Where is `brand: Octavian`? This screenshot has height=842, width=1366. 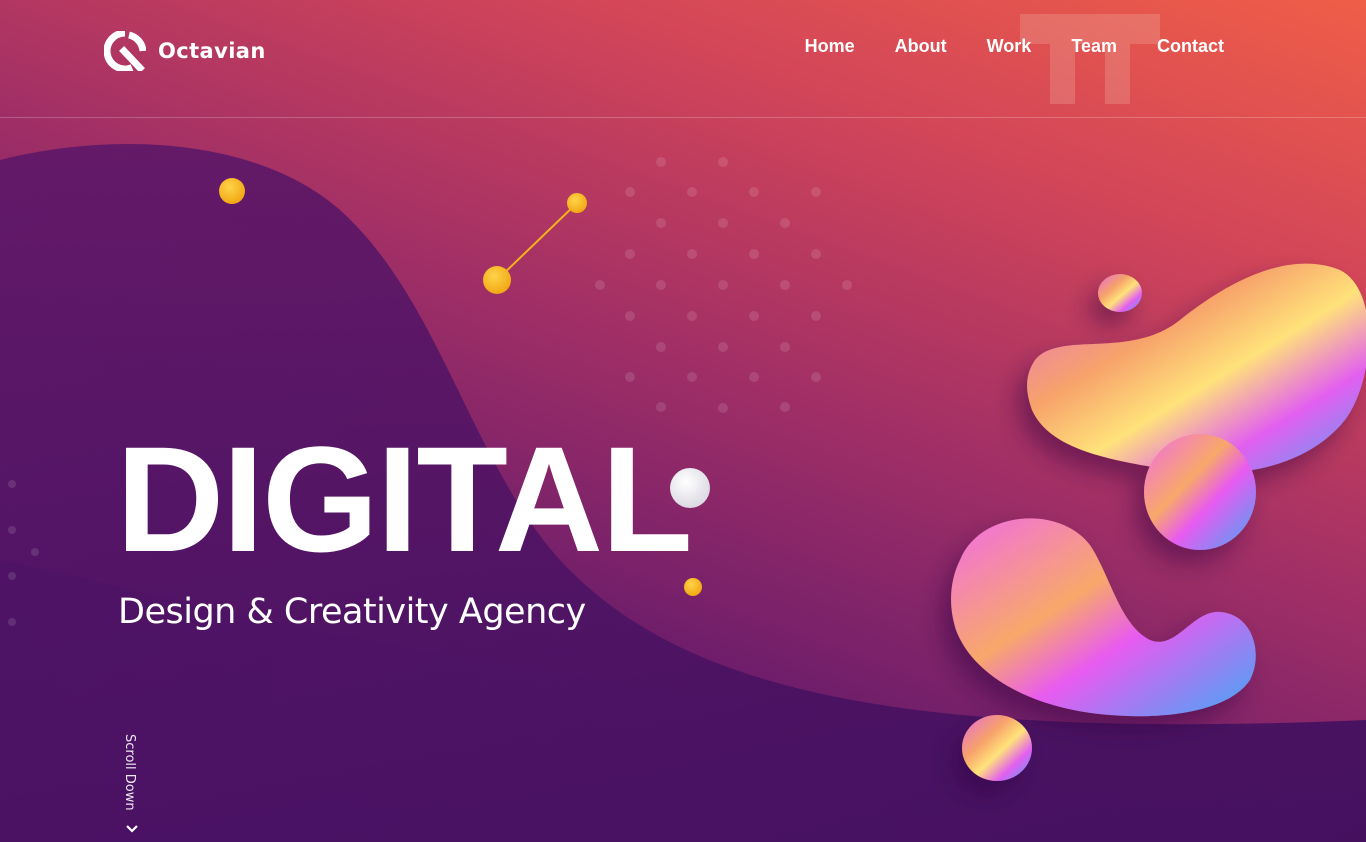
brand: Octavian is located at coordinates (185, 51).